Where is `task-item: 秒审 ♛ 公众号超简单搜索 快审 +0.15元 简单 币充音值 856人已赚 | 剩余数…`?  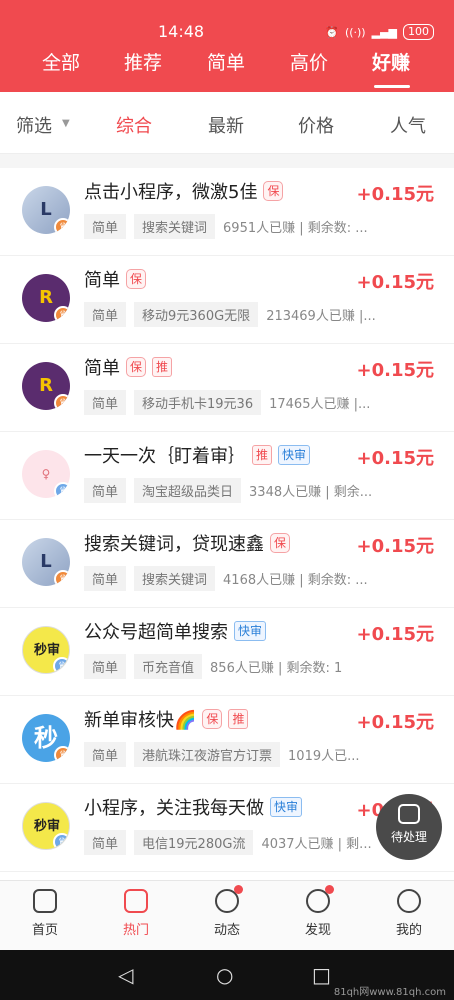 task-item: 秒审 ♛ 公众号超简单搜索 快审 +0.15元 简单 币充音值 856人已赚 | 剩余数… is located at coordinates (227, 652).